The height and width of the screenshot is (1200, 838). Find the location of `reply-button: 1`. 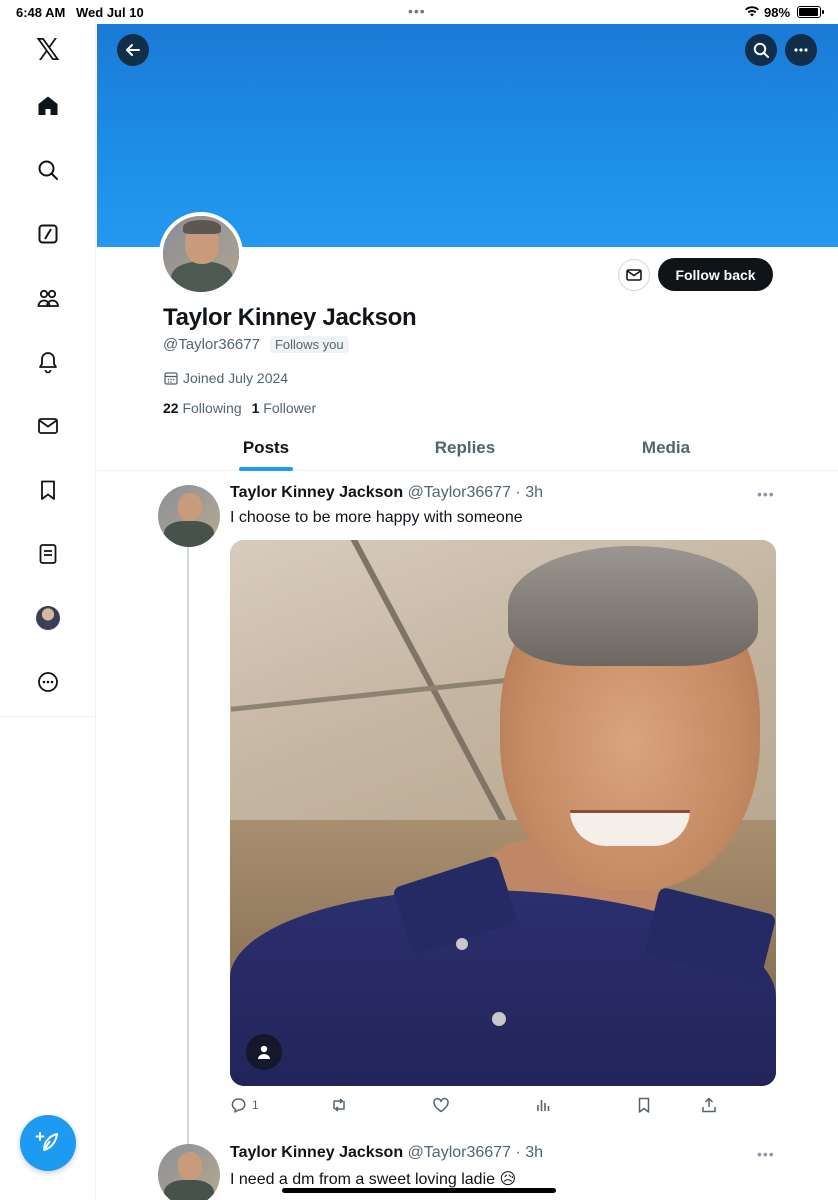

reply-button: 1 is located at coordinates (244, 1105).